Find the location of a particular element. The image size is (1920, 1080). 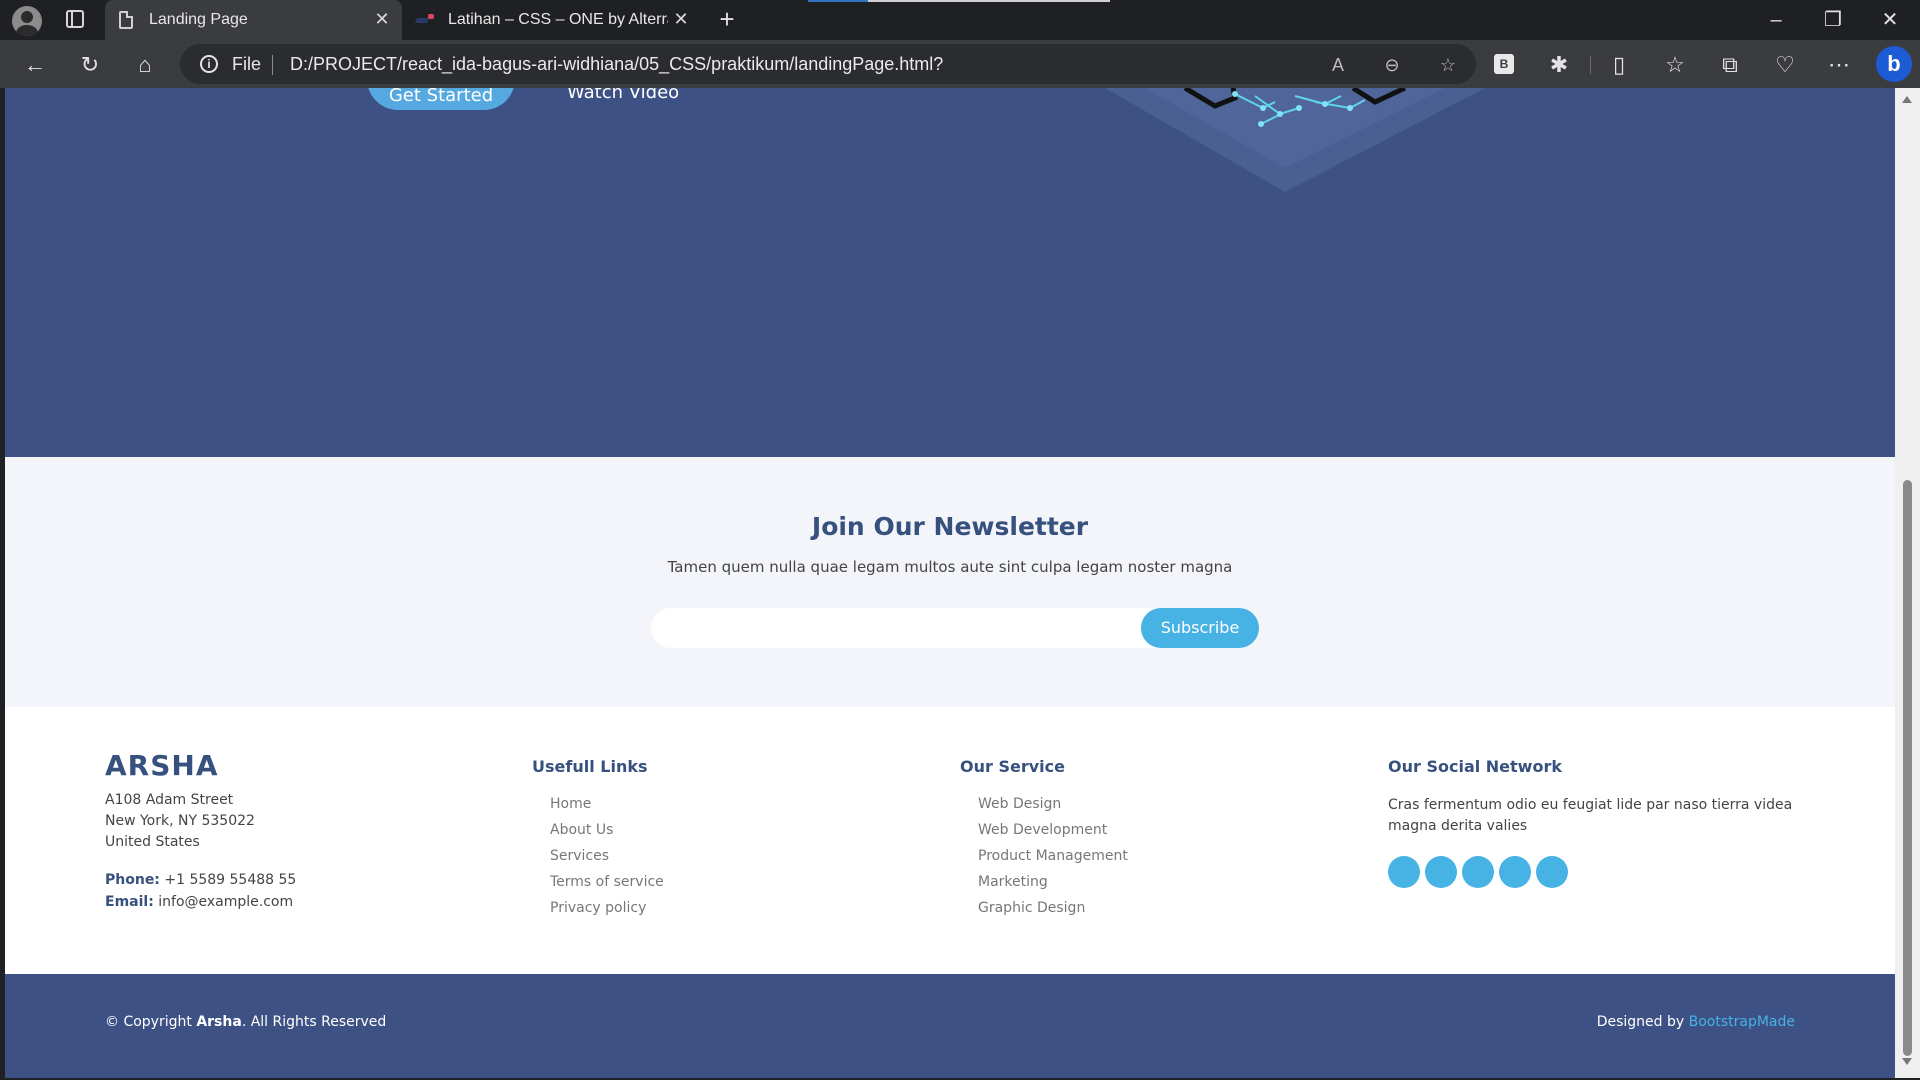

tab-title: Latihan – CSS – ONE by Alterra Academy is located at coordinates (558, 19).